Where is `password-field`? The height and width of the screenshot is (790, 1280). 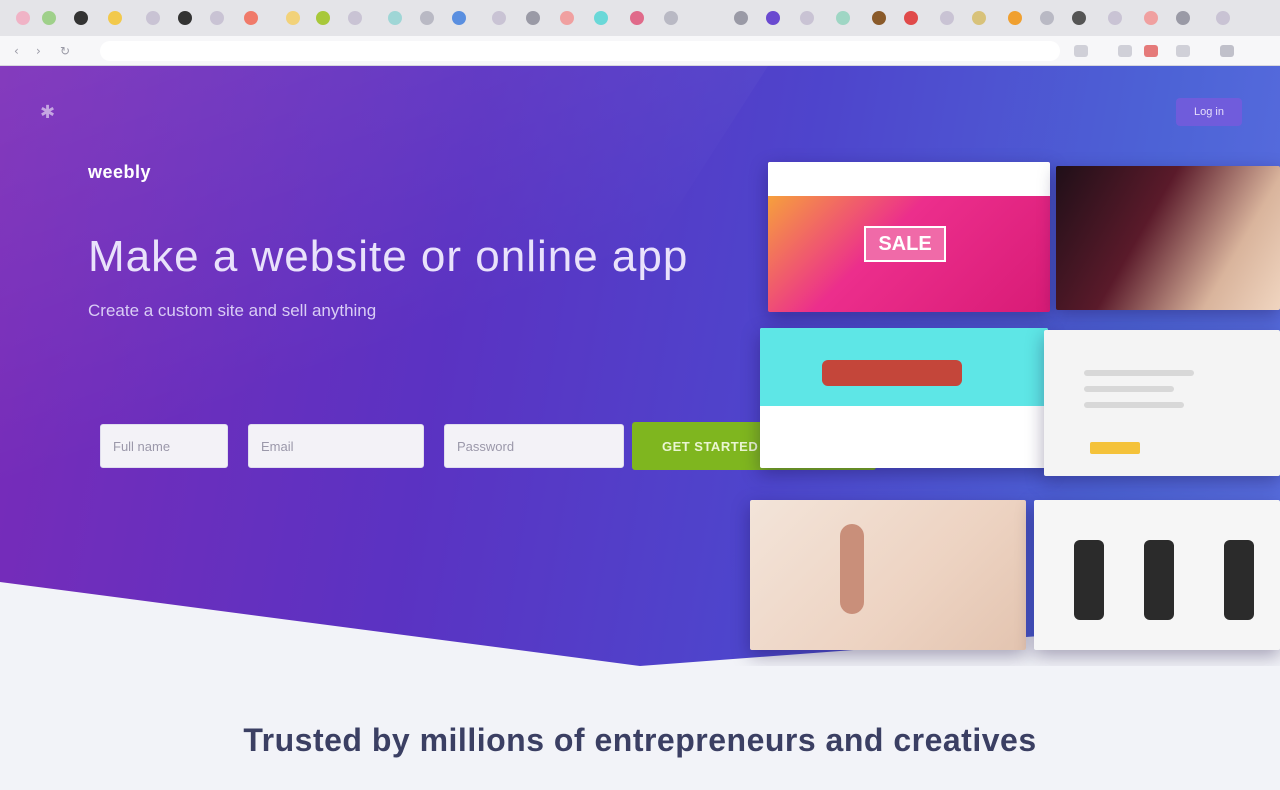 password-field is located at coordinates (534, 446).